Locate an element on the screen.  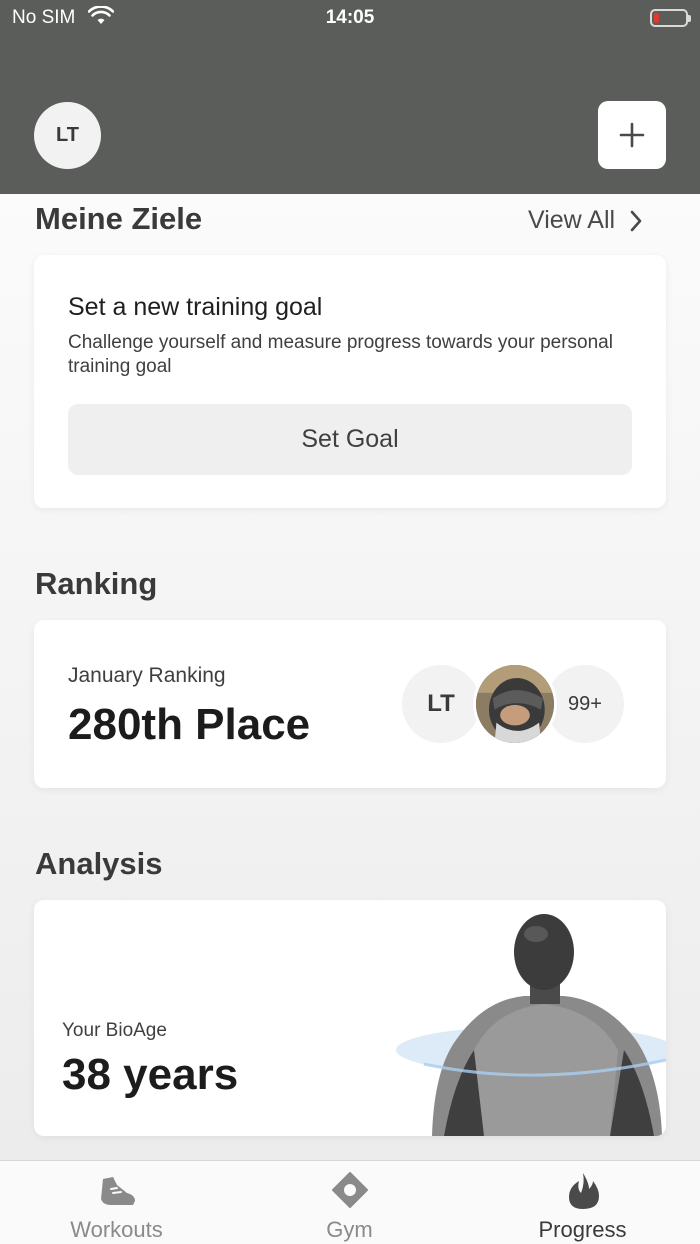
battery-level is located at coordinates (656, 18).